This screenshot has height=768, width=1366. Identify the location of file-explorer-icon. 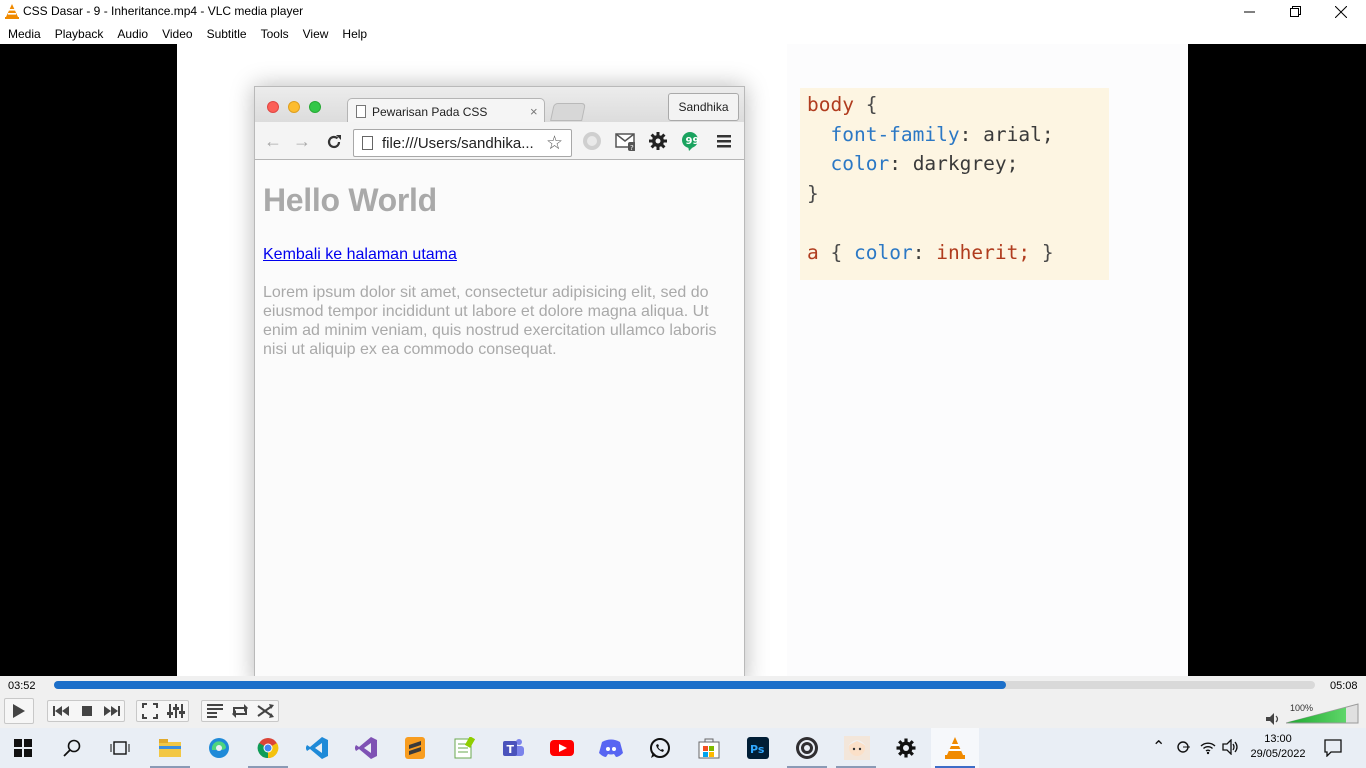
(170, 748).